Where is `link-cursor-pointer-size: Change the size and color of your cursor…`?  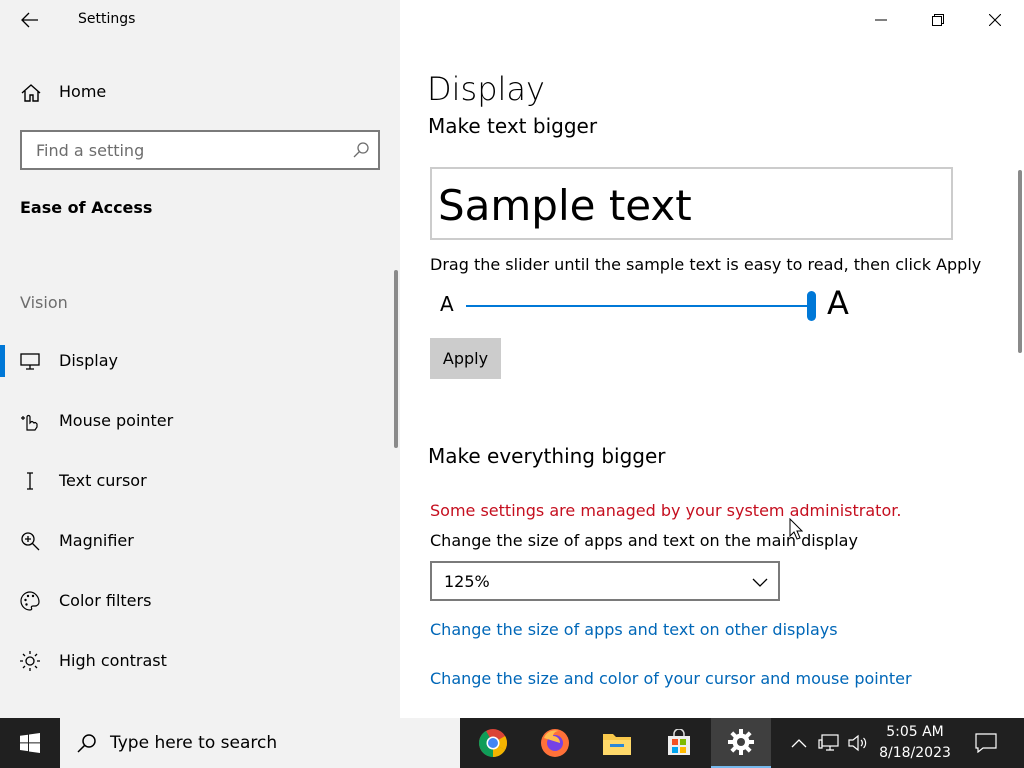 link-cursor-pointer-size: Change the size and color of your cursor… is located at coordinates (671, 678).